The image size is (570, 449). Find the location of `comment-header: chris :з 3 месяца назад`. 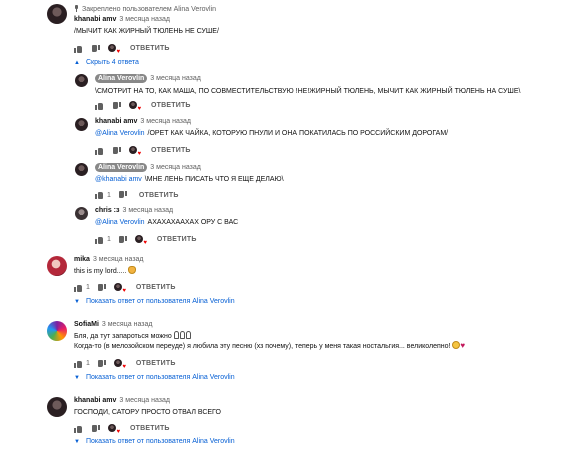

comment-header: chris :з 3 месяца назад is located at coordinates (134, 210).